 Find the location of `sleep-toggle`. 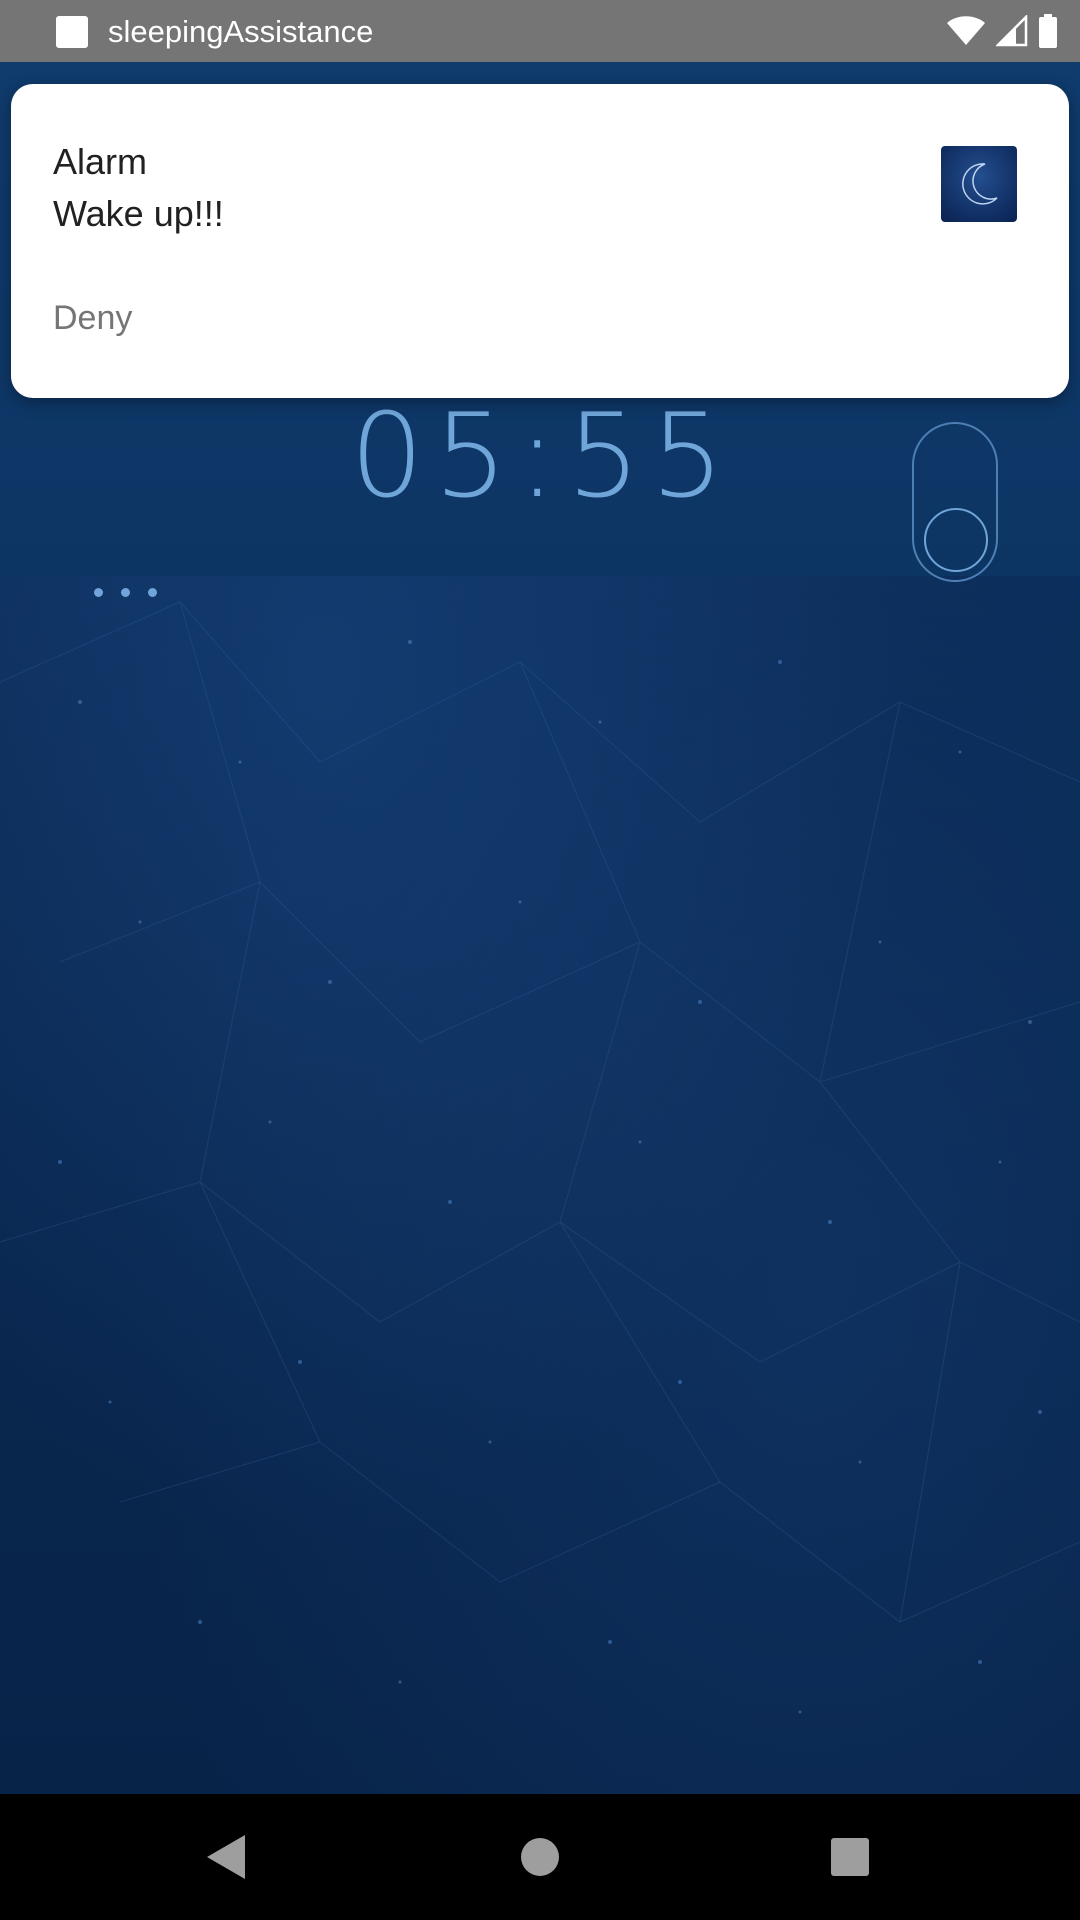

sleep-toggle is located at coordinates (955, 502).